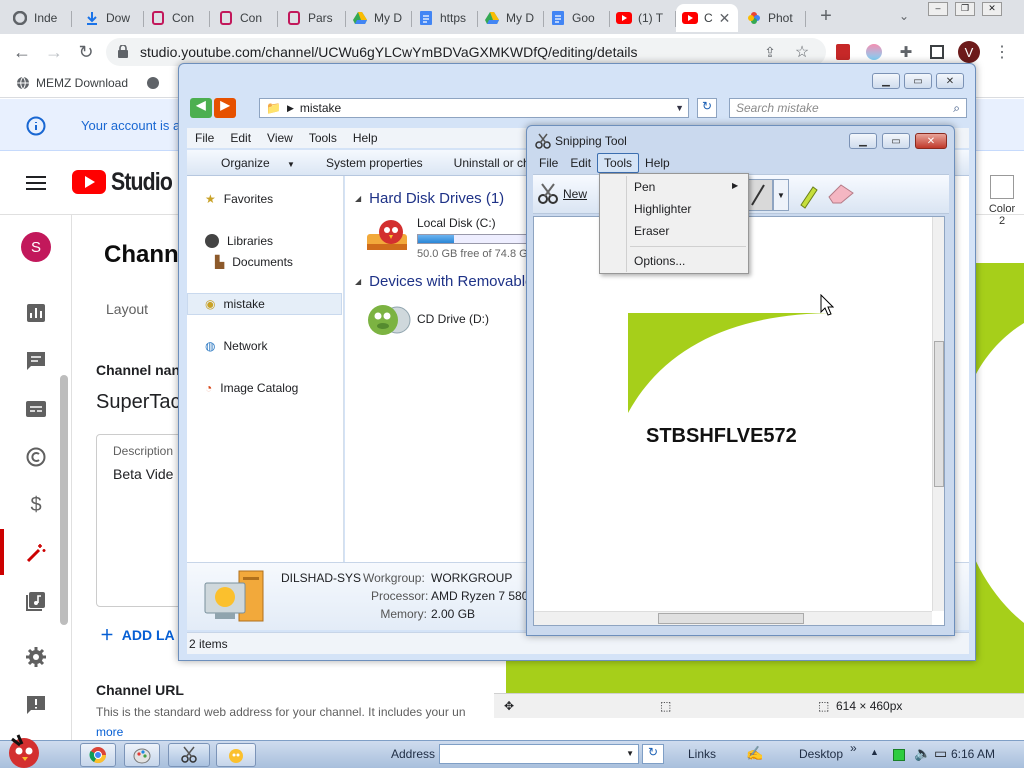 Image resolution: width=1024 pixels, height=769 pixels. Describe the element at coordinates (36, 505) in the screenshot. I see `earn-dollar-icon: $` at that location.